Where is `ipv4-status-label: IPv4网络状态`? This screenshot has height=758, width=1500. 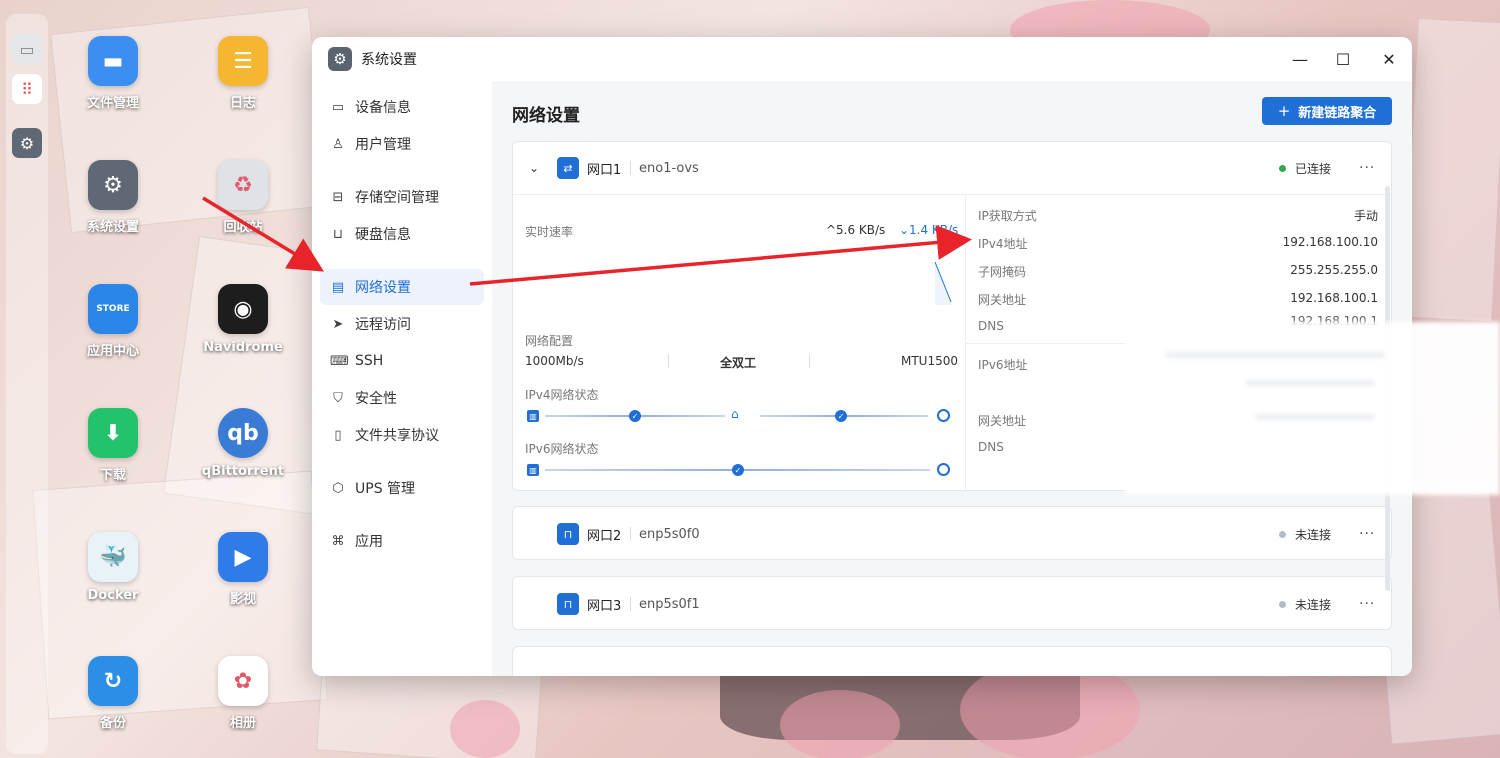 ipv4-status-label: IPv4网络状态 is located at coordinates (562, 395).